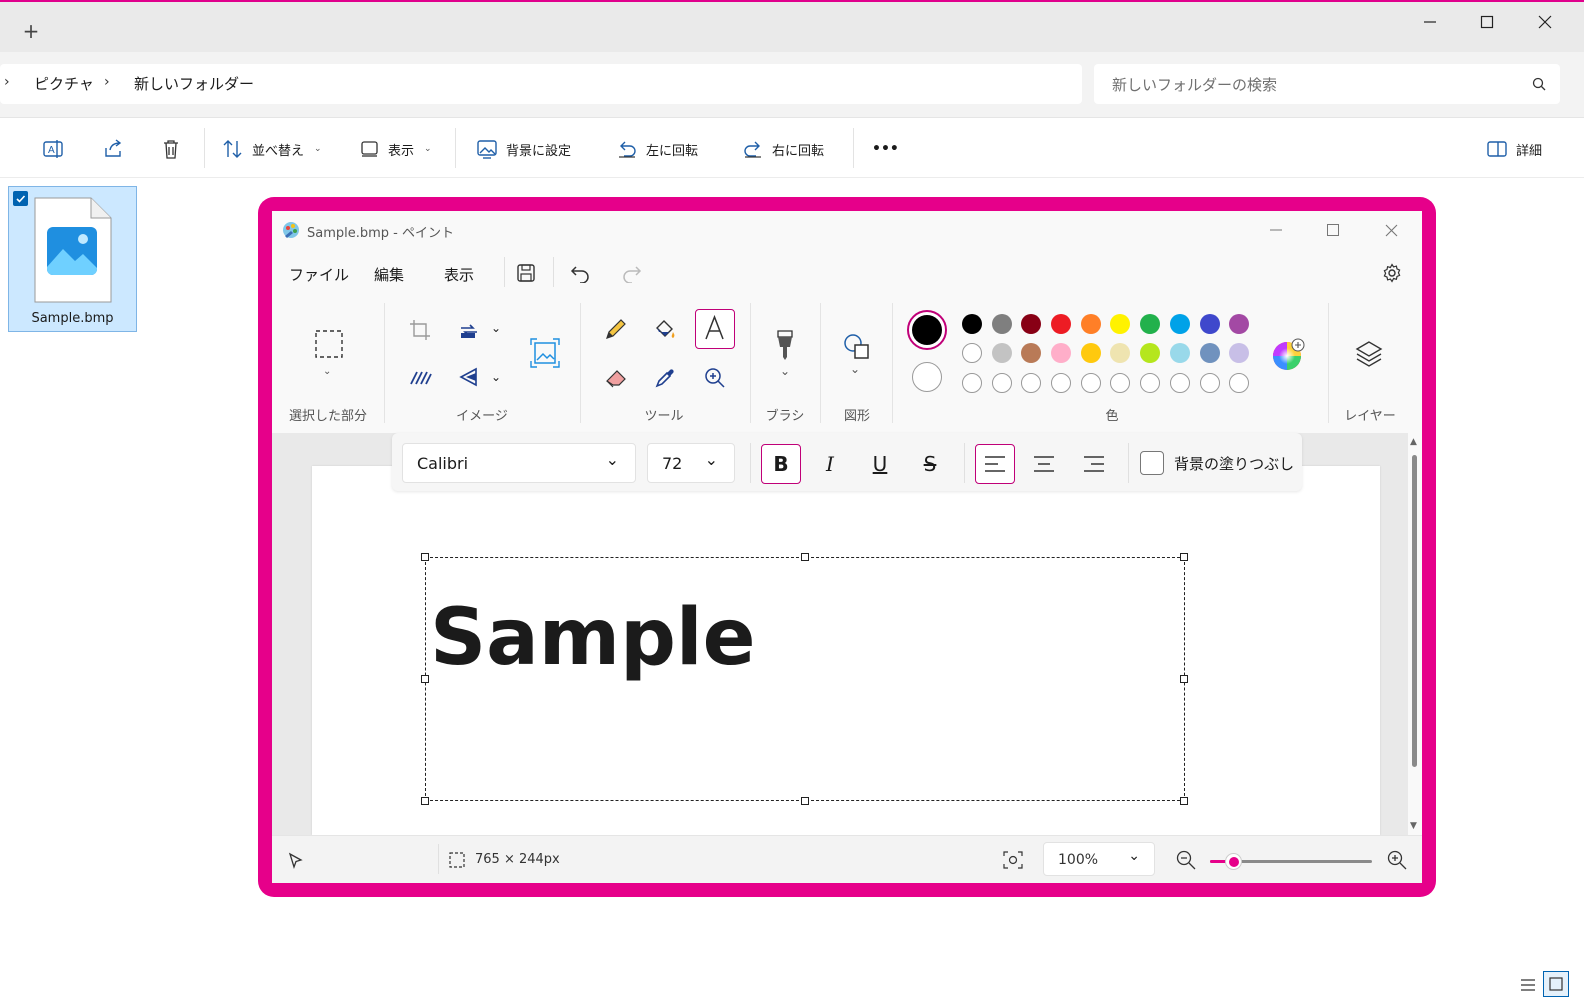  What do you see at coordinates (1487, 22) in the screenshot?
I see `maximize-button` at bounding box center [1487, 22].